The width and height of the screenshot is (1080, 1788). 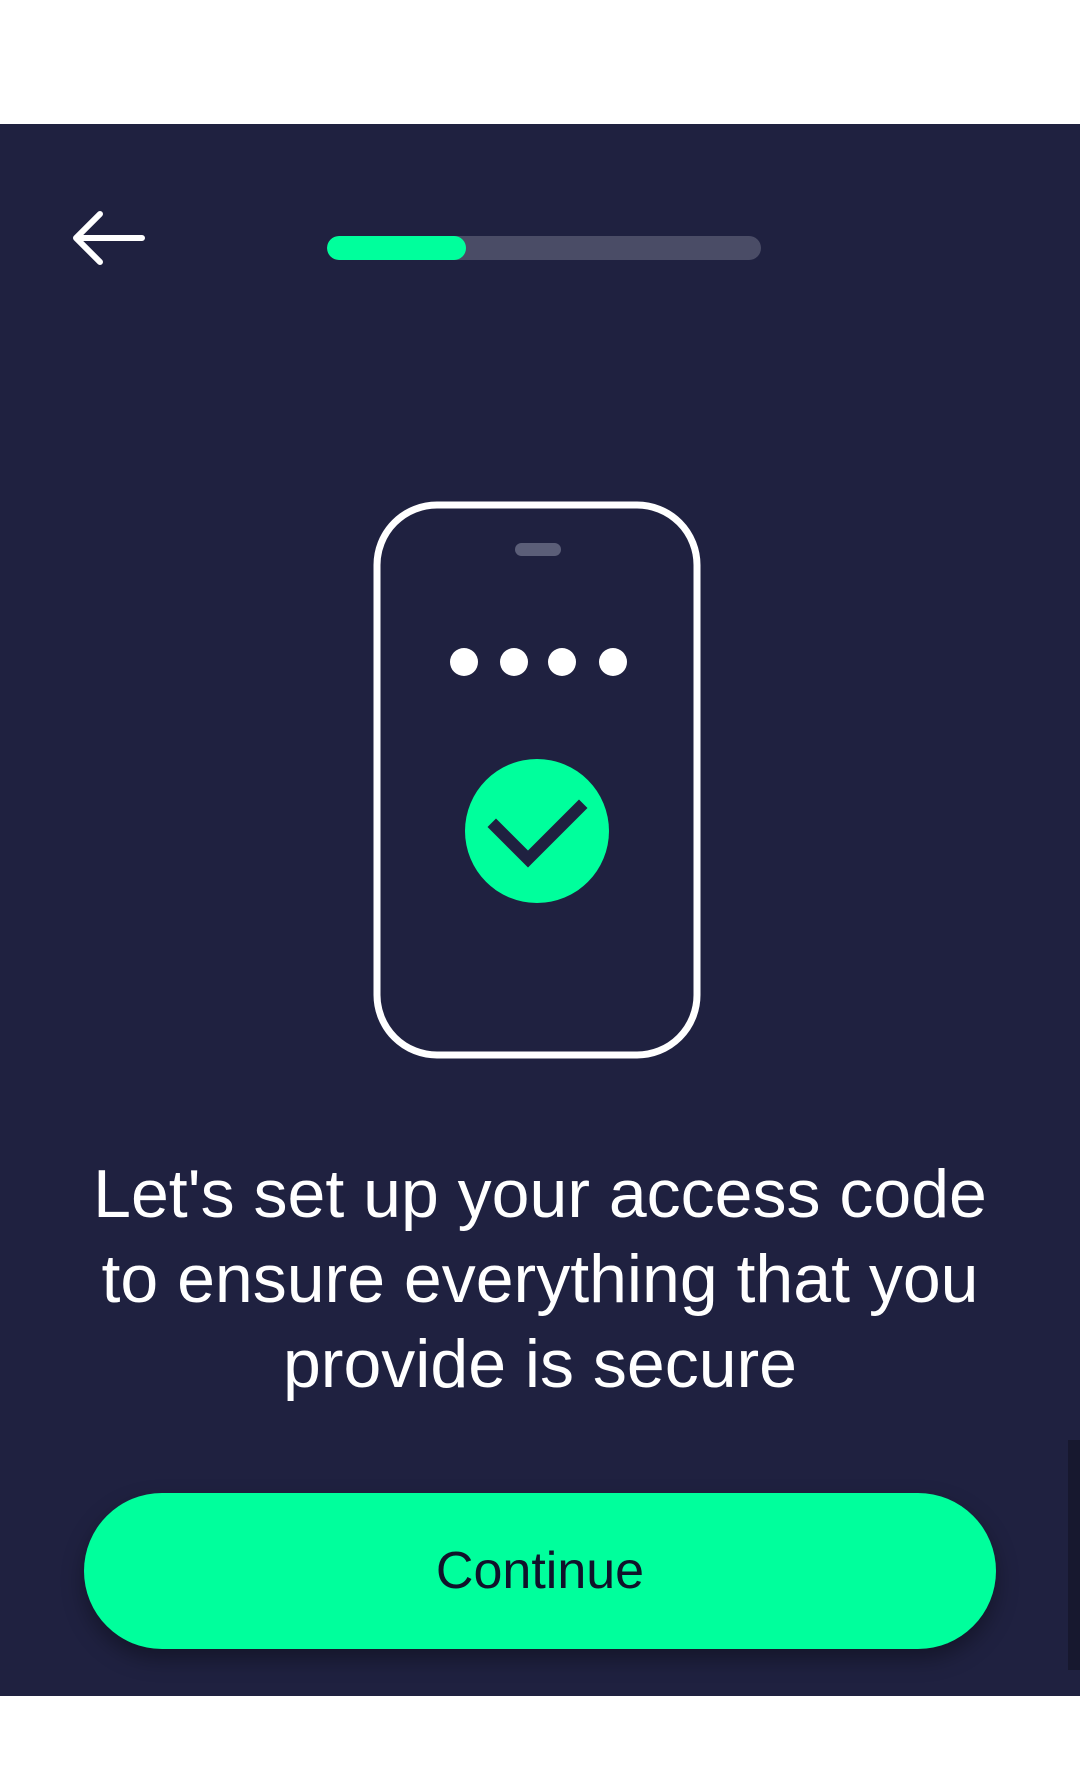 I want to click on phone-speaker, so click(x=538, y=549).